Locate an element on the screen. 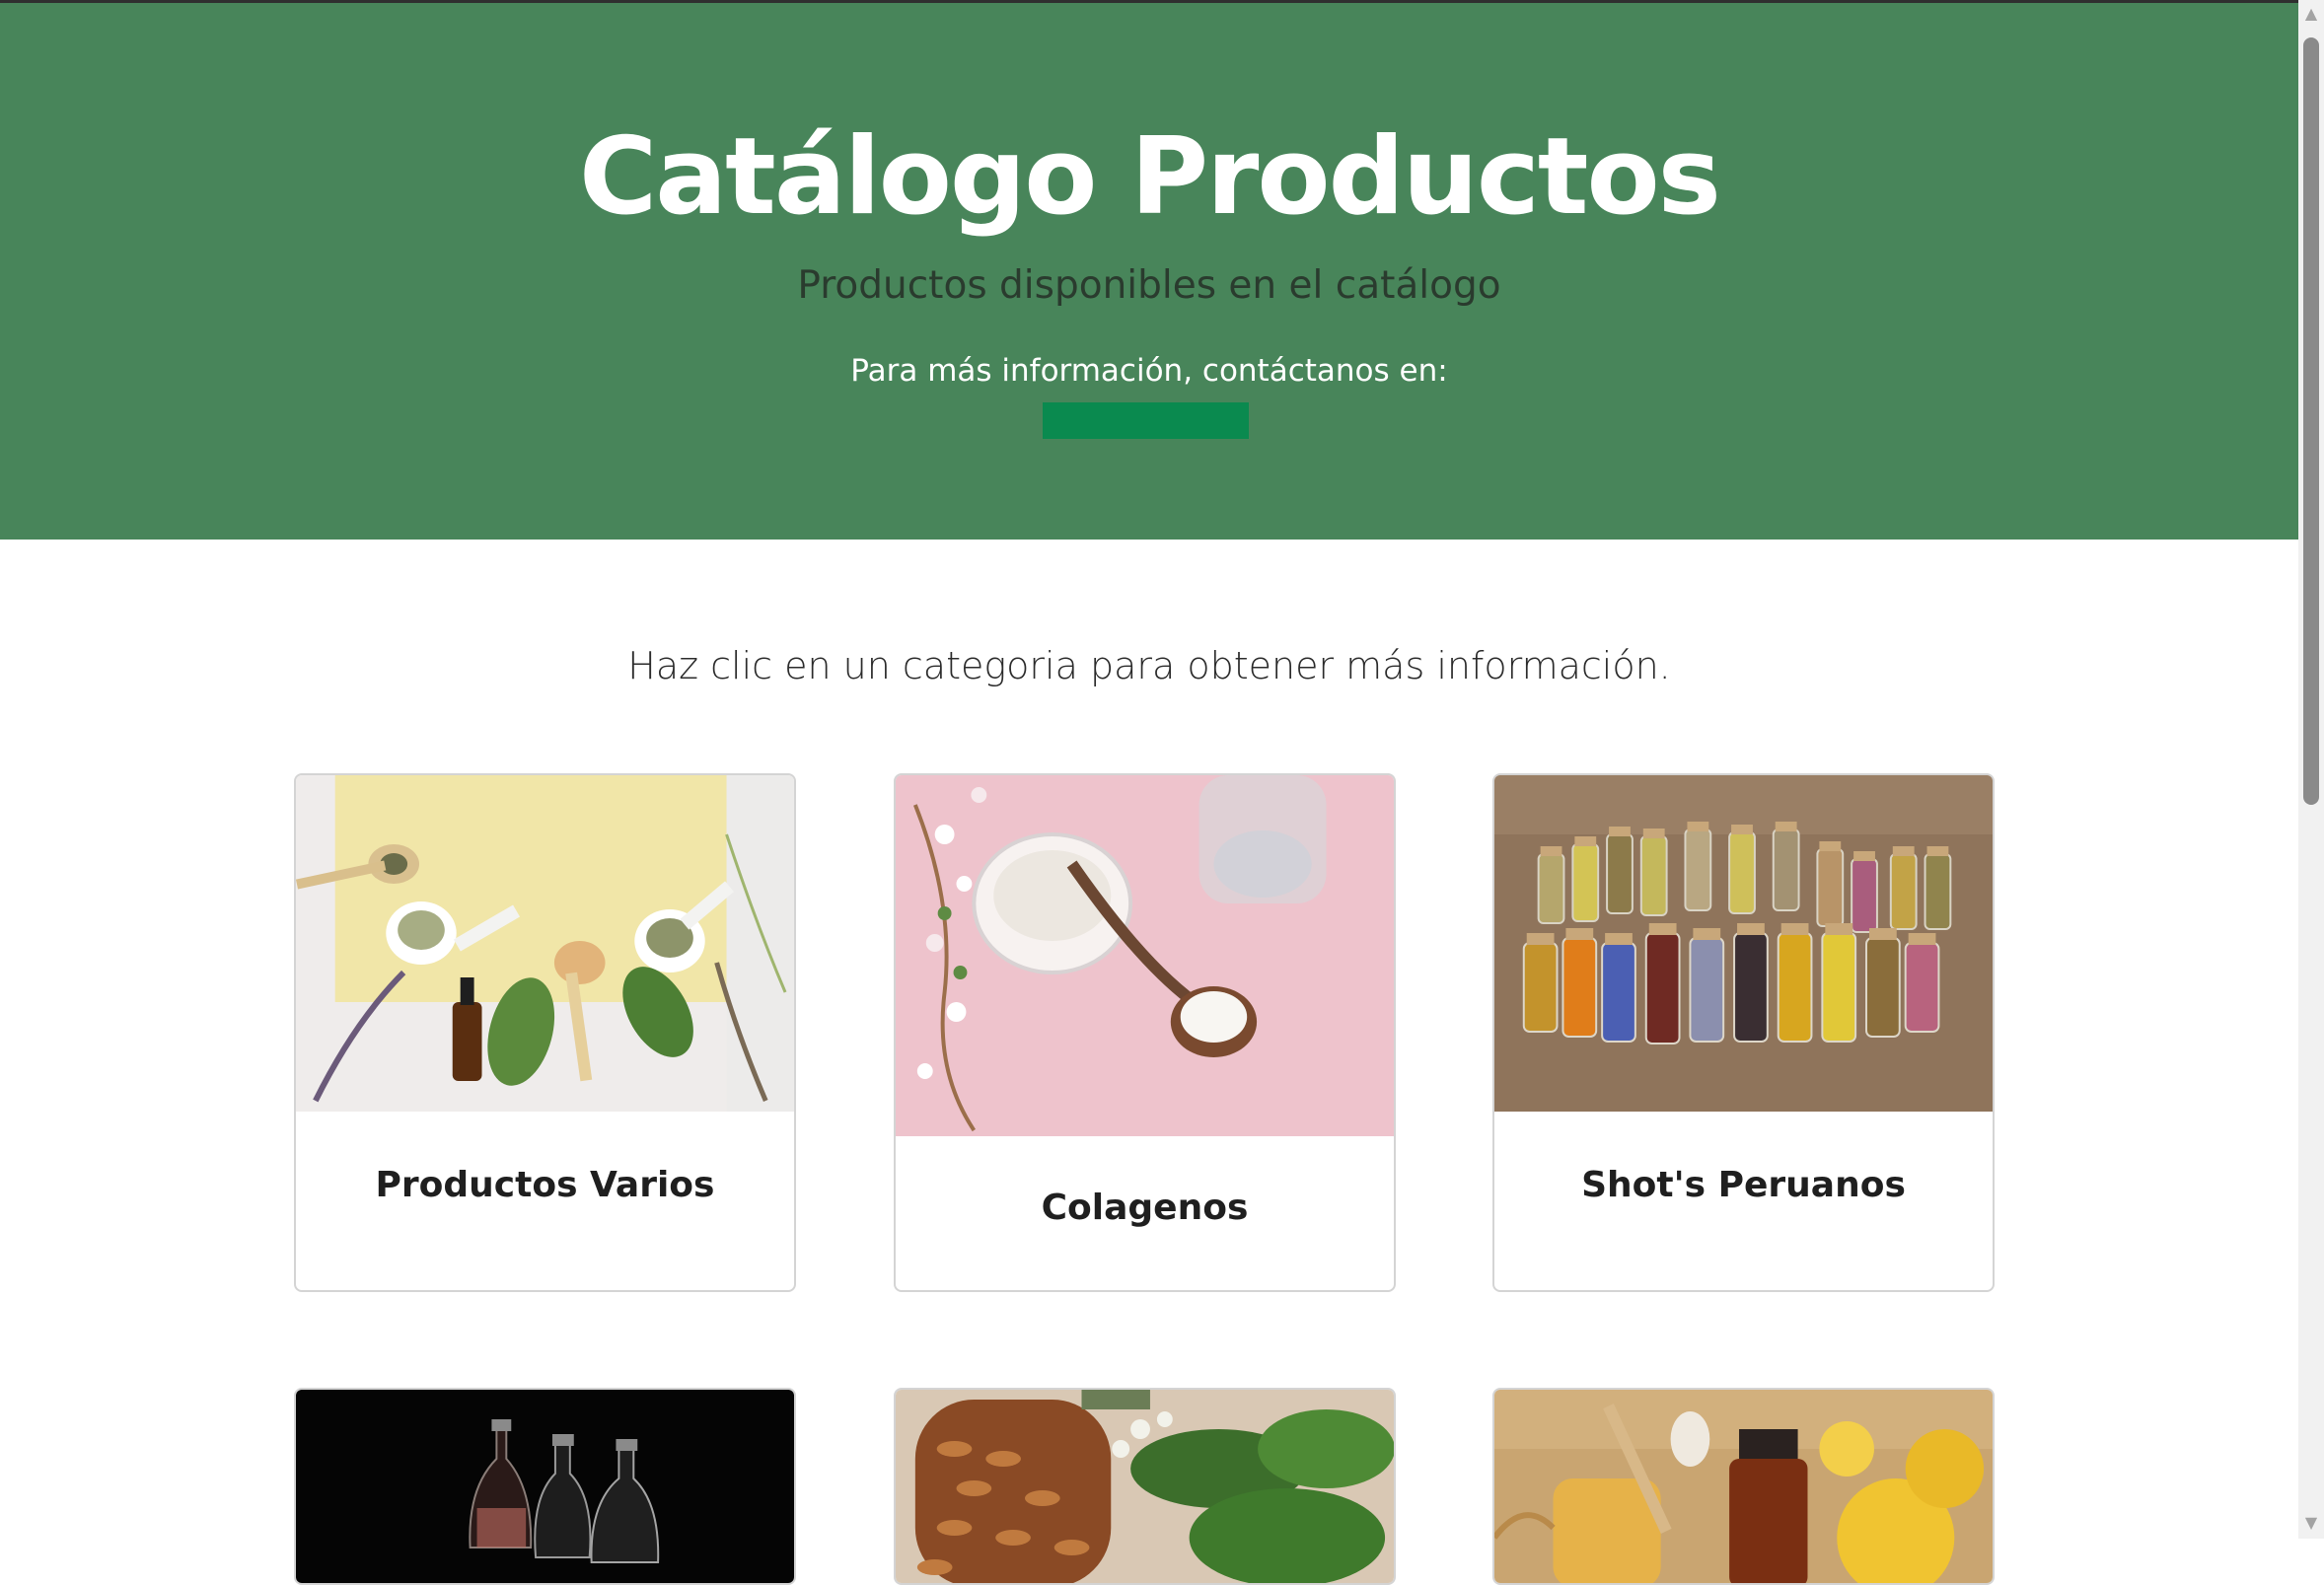 The width and height of the screenshot is (2324, 1585). capsules-herbs-image is located at coordinates (1145, 1486).